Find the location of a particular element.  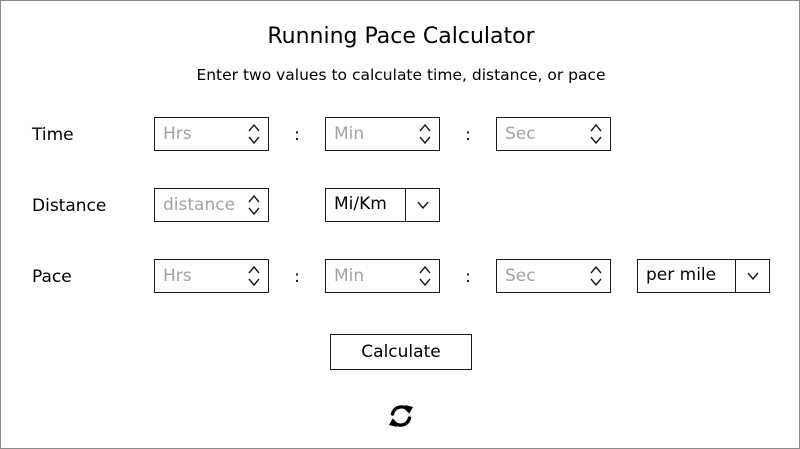

pace-unit-value: per mile is located at coordinates (681, 275).